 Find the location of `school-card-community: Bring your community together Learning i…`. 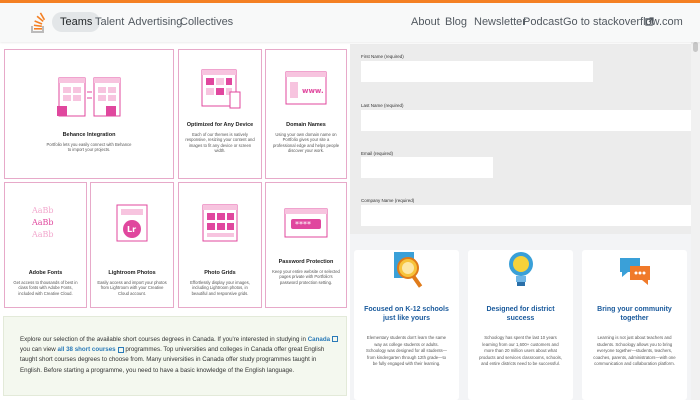

school-card-community: Bring your community together Learning i… is located at coordinates (634, 325).